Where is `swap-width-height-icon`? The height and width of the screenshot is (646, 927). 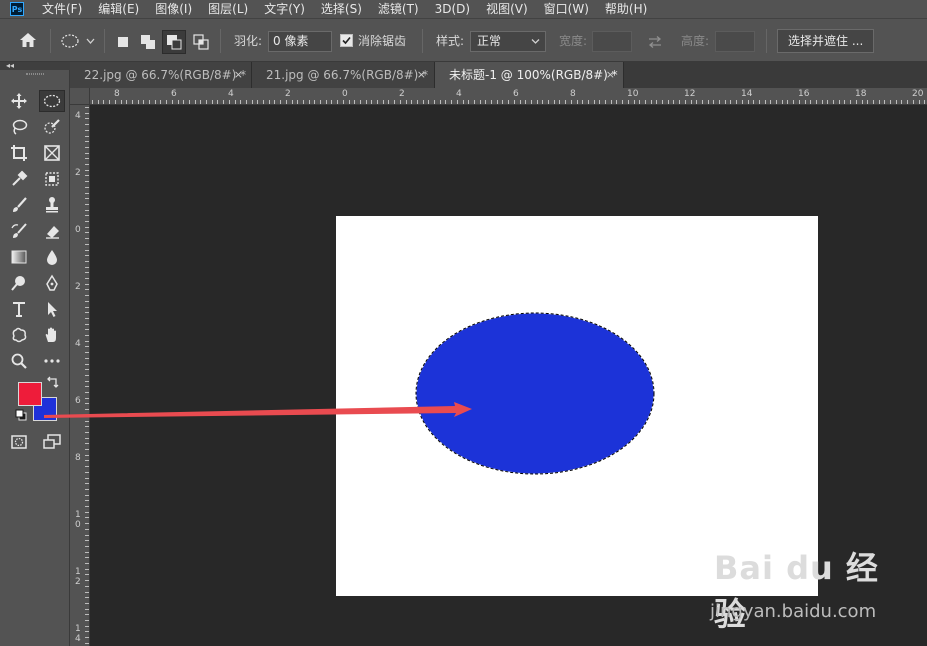 swap-width-height-icon is located at coordinates (655, 43).